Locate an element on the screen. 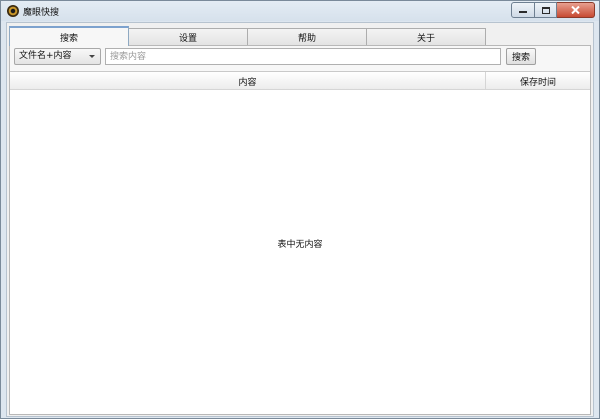 The height and width of the screenshot is (419, 600). chevron-down-icon is located at coordinates (92, 56).